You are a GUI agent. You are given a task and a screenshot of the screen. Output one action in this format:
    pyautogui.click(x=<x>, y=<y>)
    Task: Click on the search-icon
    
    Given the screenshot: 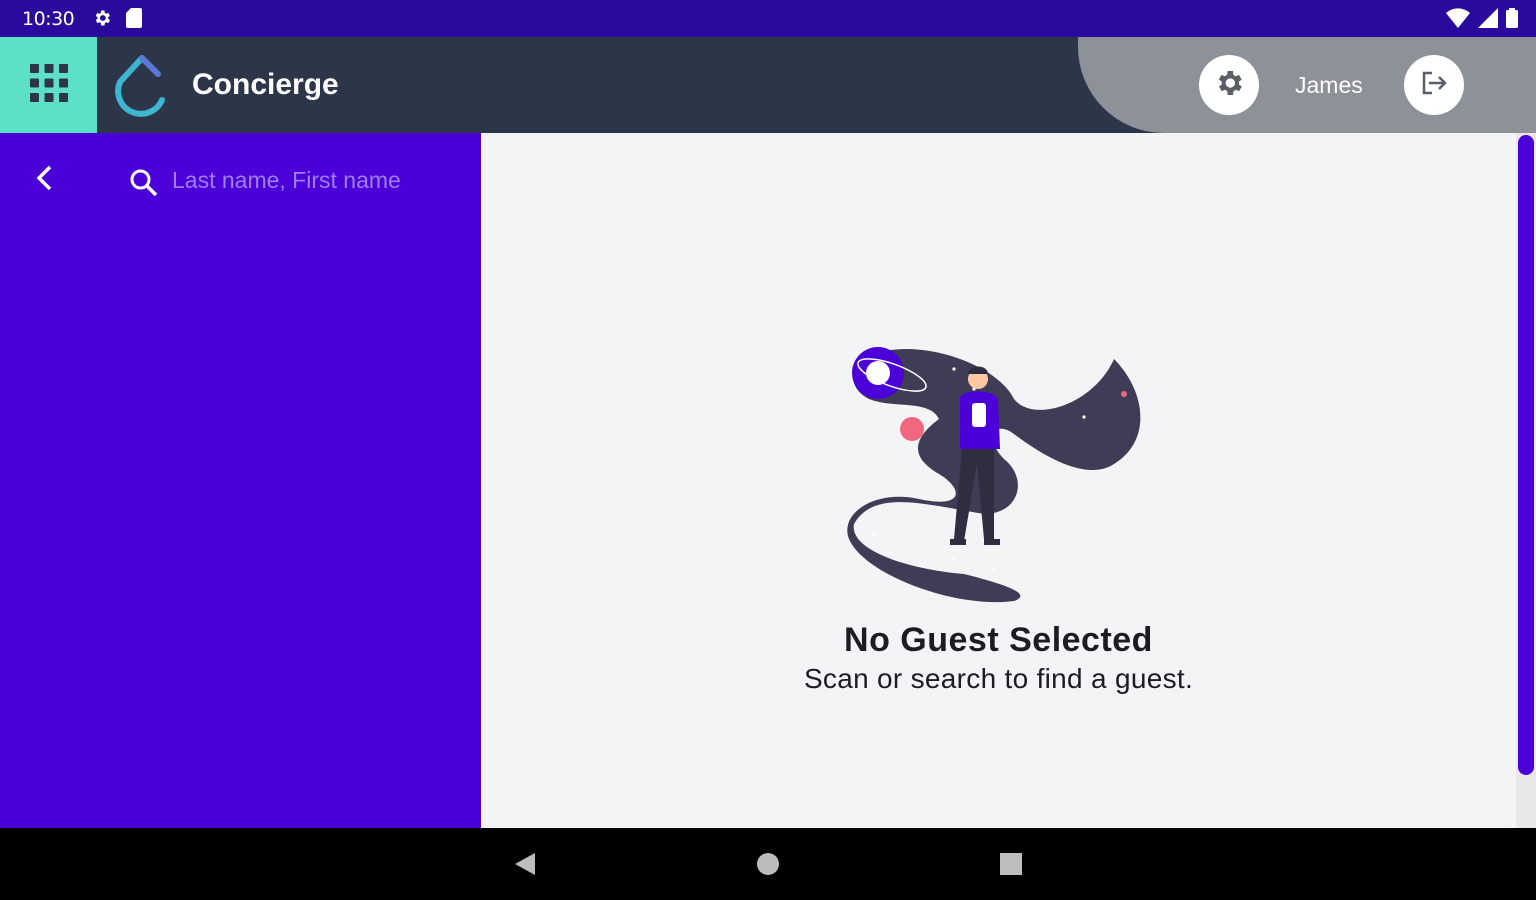 What is the action you would take?
    pyautogui.click(x=144, y=185)
    